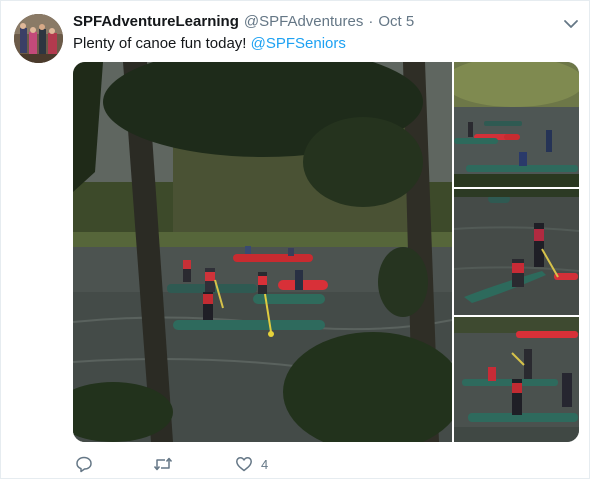  What do you see at coordinates (516, 124) in the screenshot?
I see `photo-top-right` at bounding box center [516, 124].